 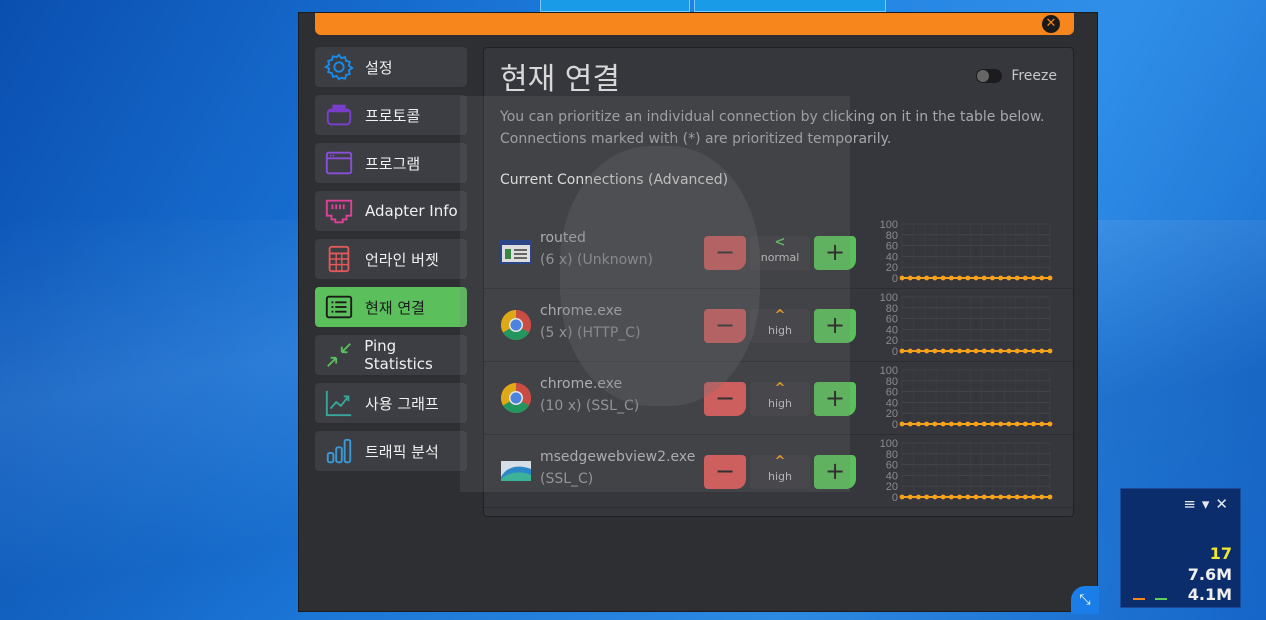 What do you see at coordinates (398, 355) in the screenshot?
I see `sidebar-item-label: Ping Statistics` at bounding box center [398, 355].